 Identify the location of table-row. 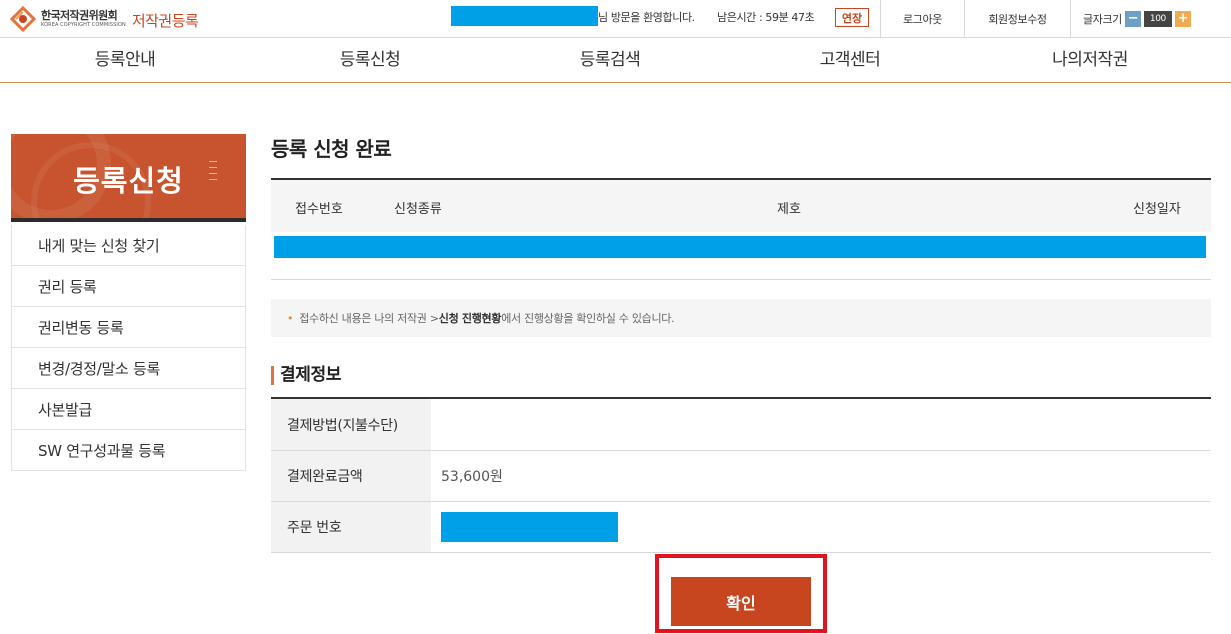
(741, 256).